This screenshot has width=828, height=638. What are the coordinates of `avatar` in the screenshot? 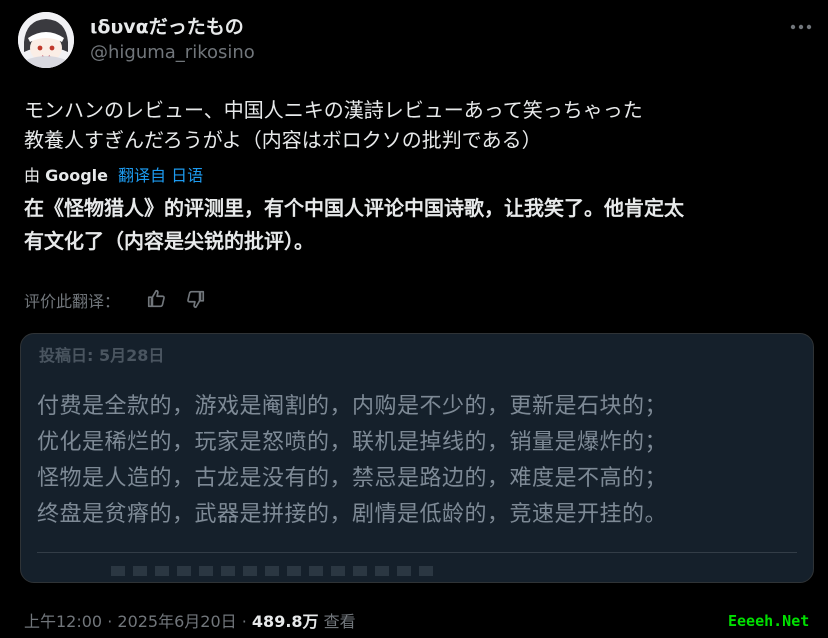 It's located at (46, 40).